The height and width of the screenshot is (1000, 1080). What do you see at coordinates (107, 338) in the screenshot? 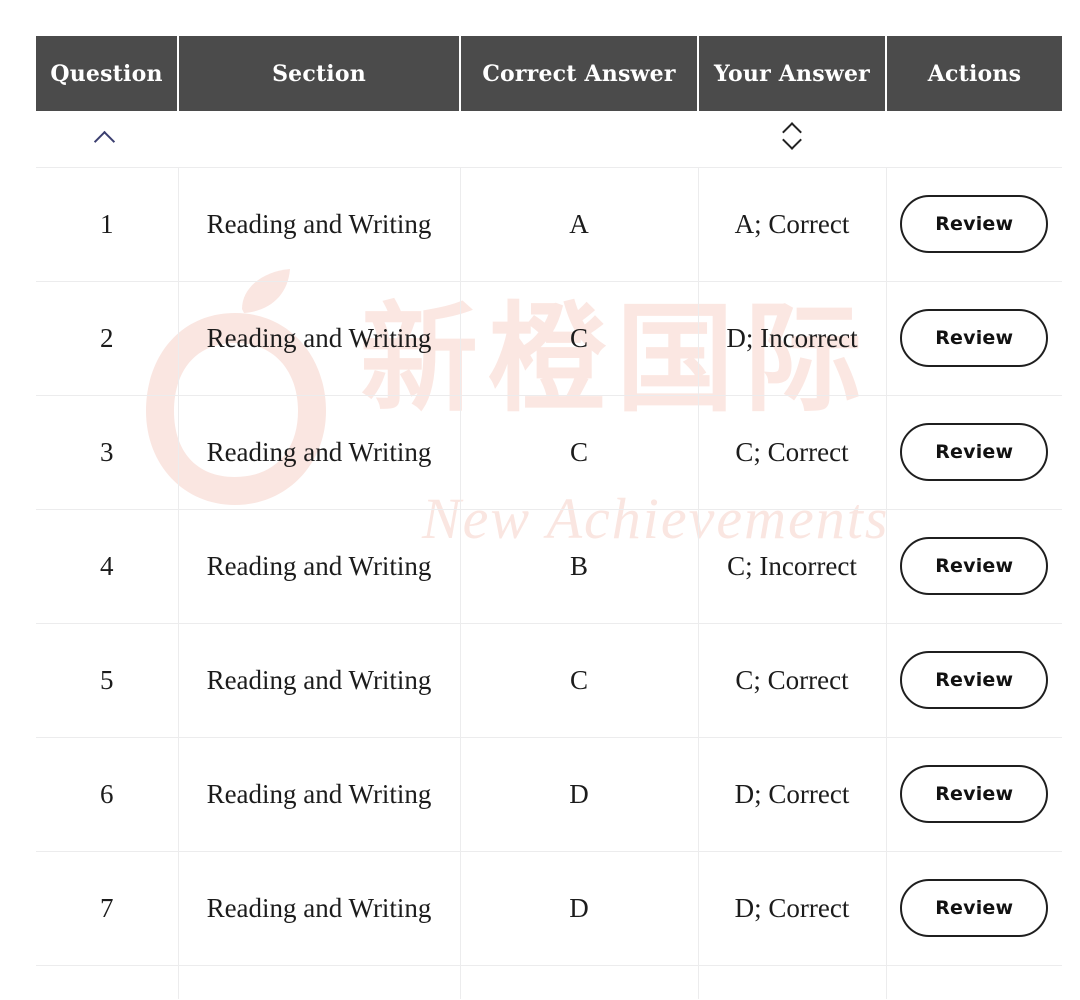
I see `cell-question: 2` at bounding box center [107, 338].